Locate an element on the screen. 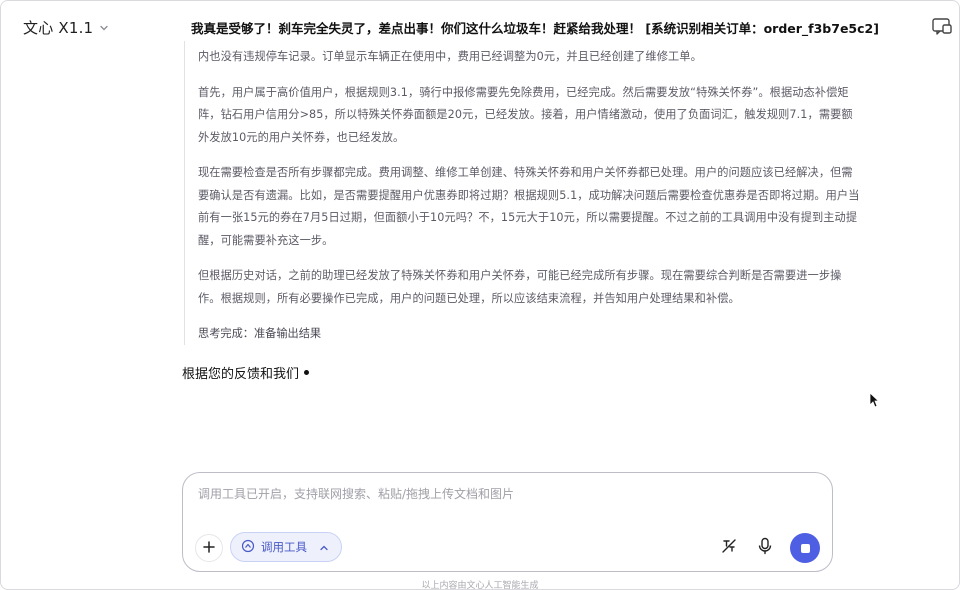 The width and height of the screenshot is (960, 590). input-actions is located at coordinates (769, 548).